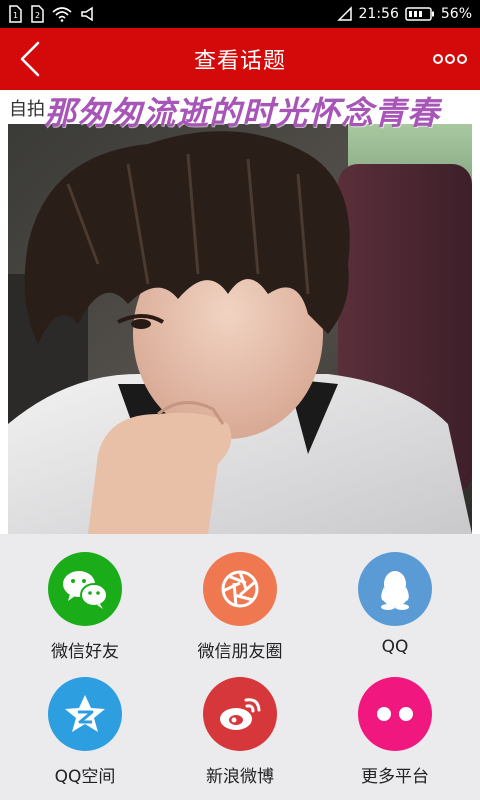 This screenshot has width=480, height=800. I want to click on share-wechat-friend: 微信好友, so click(85, 598).